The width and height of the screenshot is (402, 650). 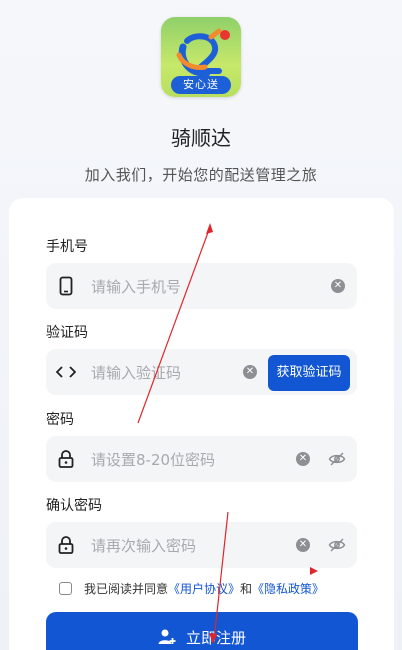 What do you see at coordinates (60, 420) in the screenshot?
I see `password-label: 密码` at bounding box center [60, 420].